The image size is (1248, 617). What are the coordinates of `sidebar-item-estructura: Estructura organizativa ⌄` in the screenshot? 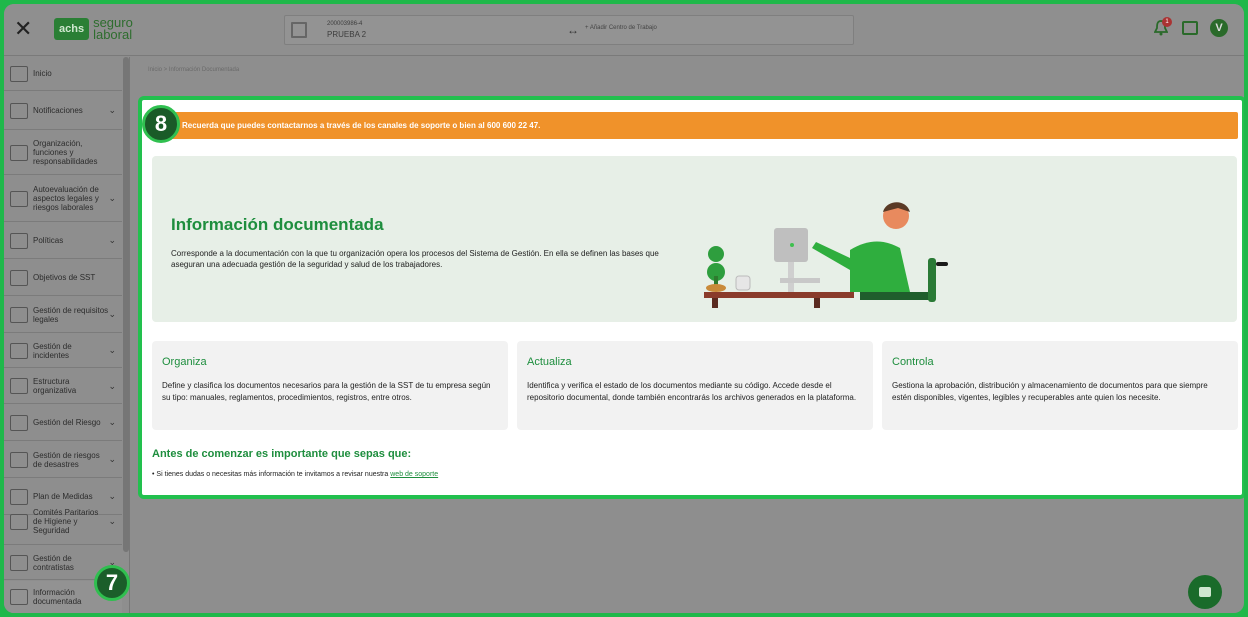 It's located at (63, 386).